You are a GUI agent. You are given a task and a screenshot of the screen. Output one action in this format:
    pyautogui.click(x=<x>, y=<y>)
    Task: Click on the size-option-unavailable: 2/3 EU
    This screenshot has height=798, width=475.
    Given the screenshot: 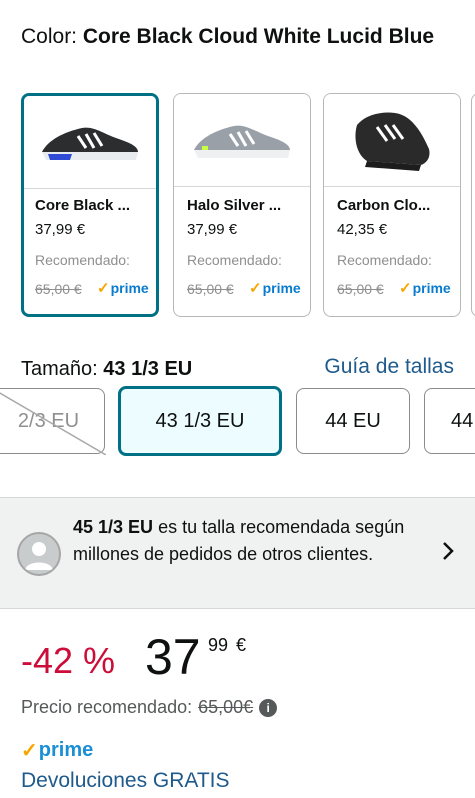 What is the action you would take?
    pyautogui.click(x=53, y=421)
    